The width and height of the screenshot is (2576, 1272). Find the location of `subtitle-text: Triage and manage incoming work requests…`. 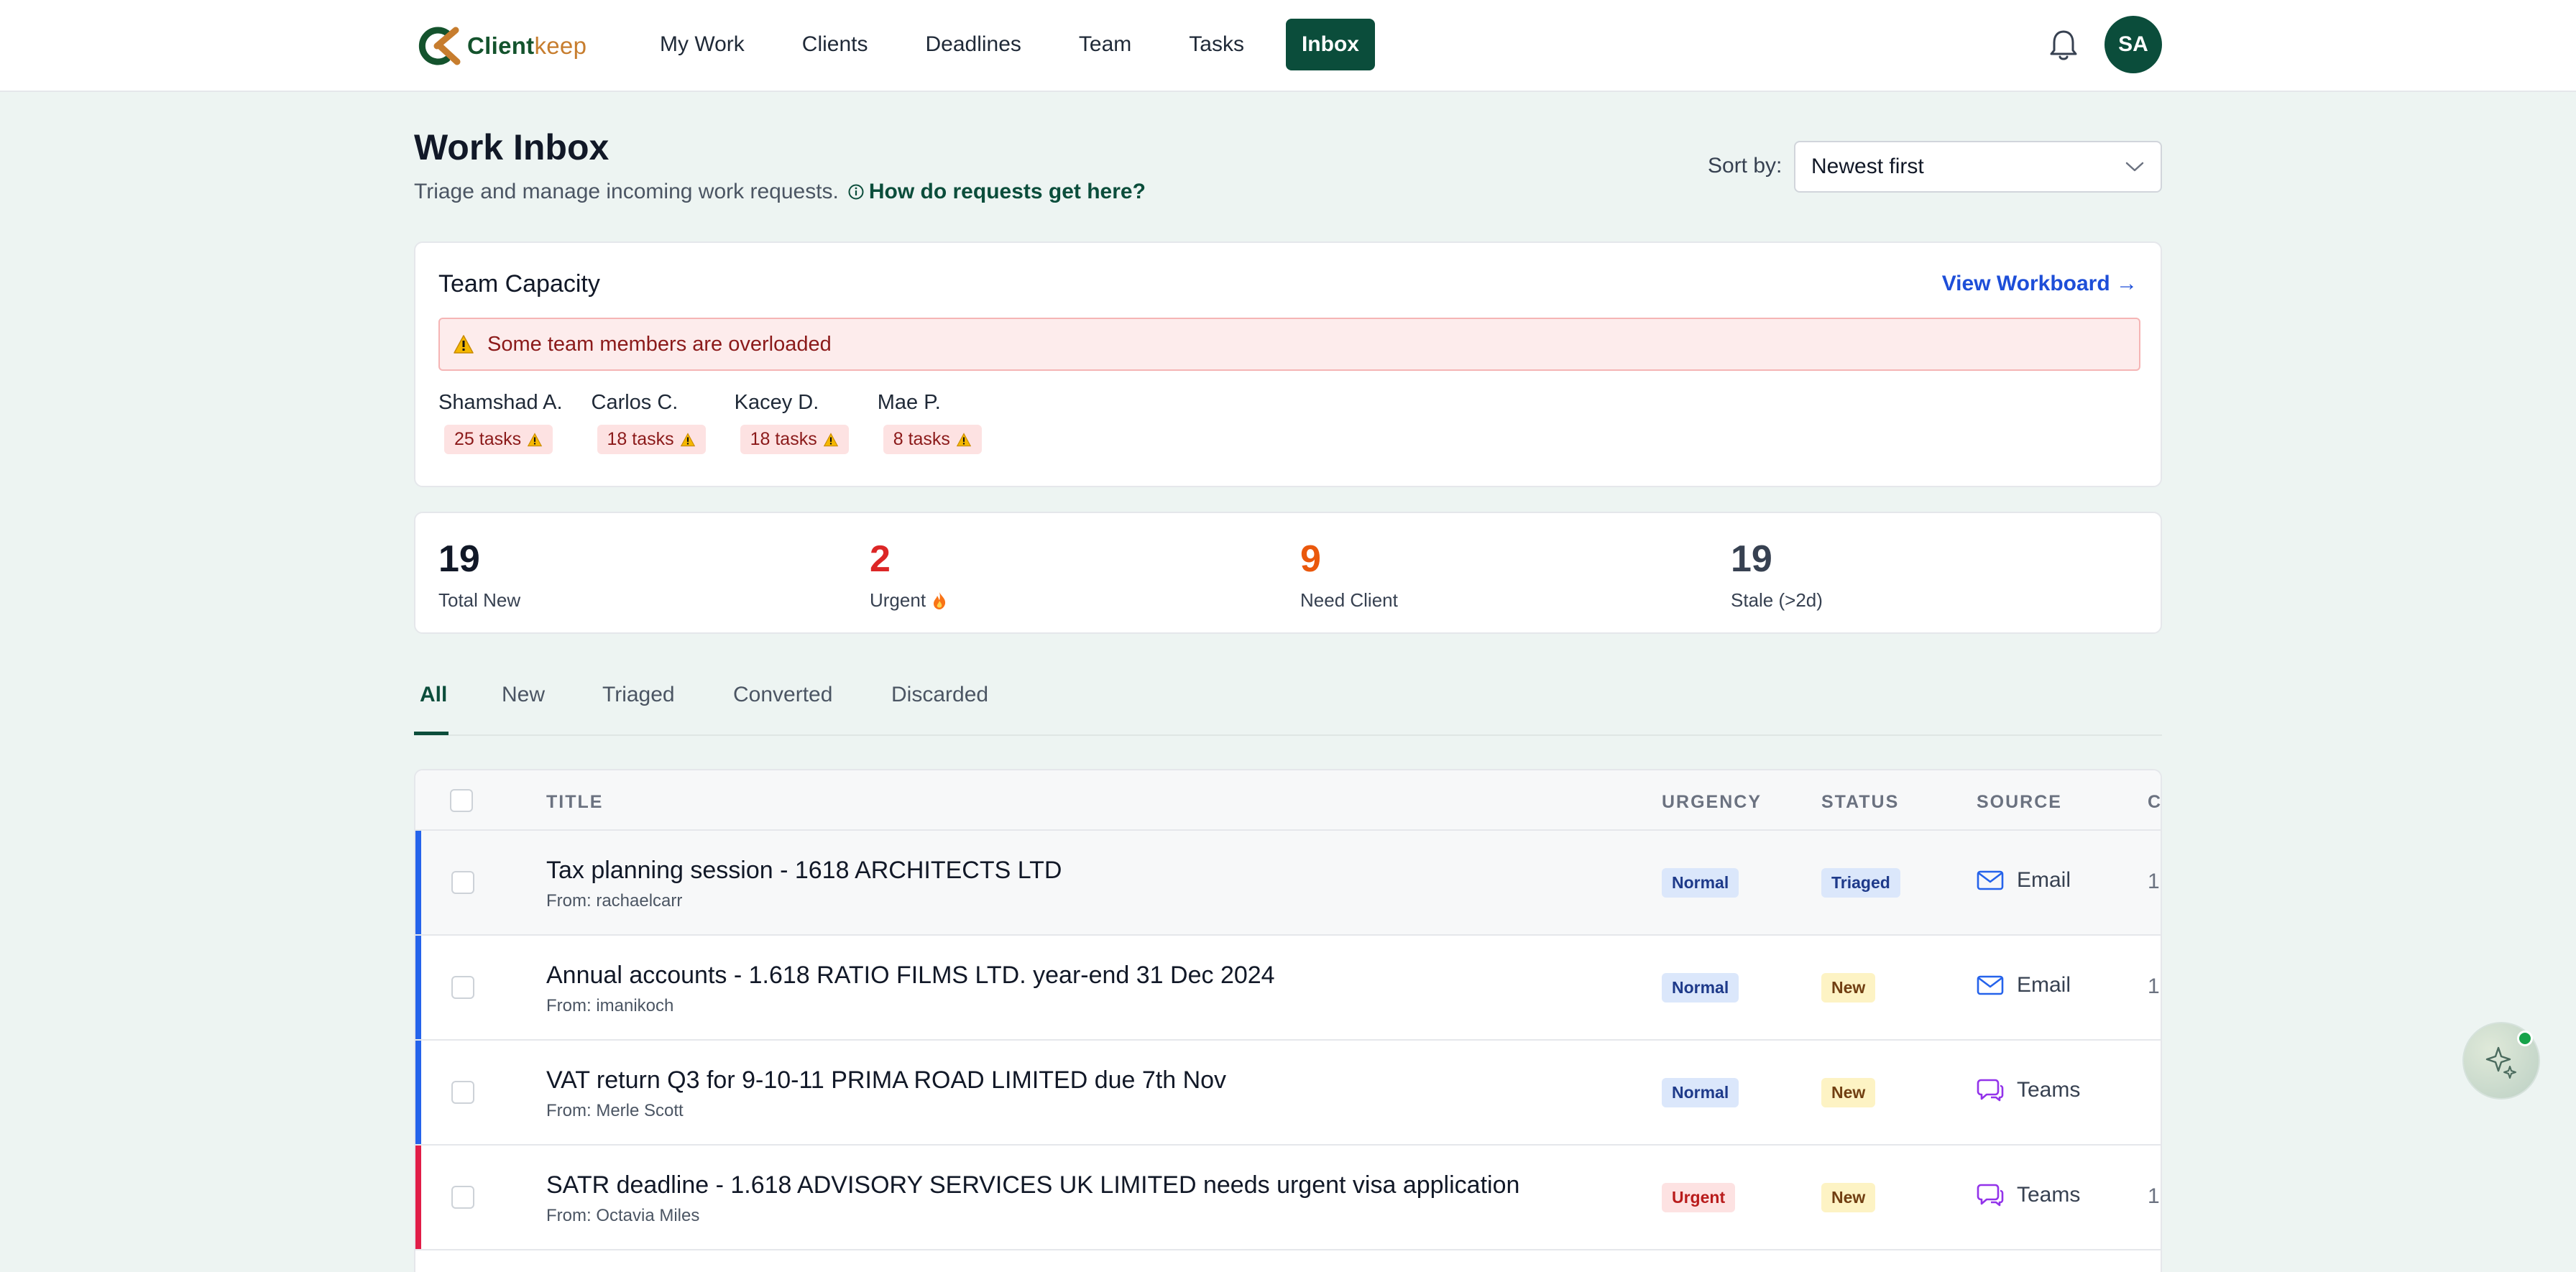

subtitle-text: Triage and manage incoming work requests… is located at coordinates (626, 191).